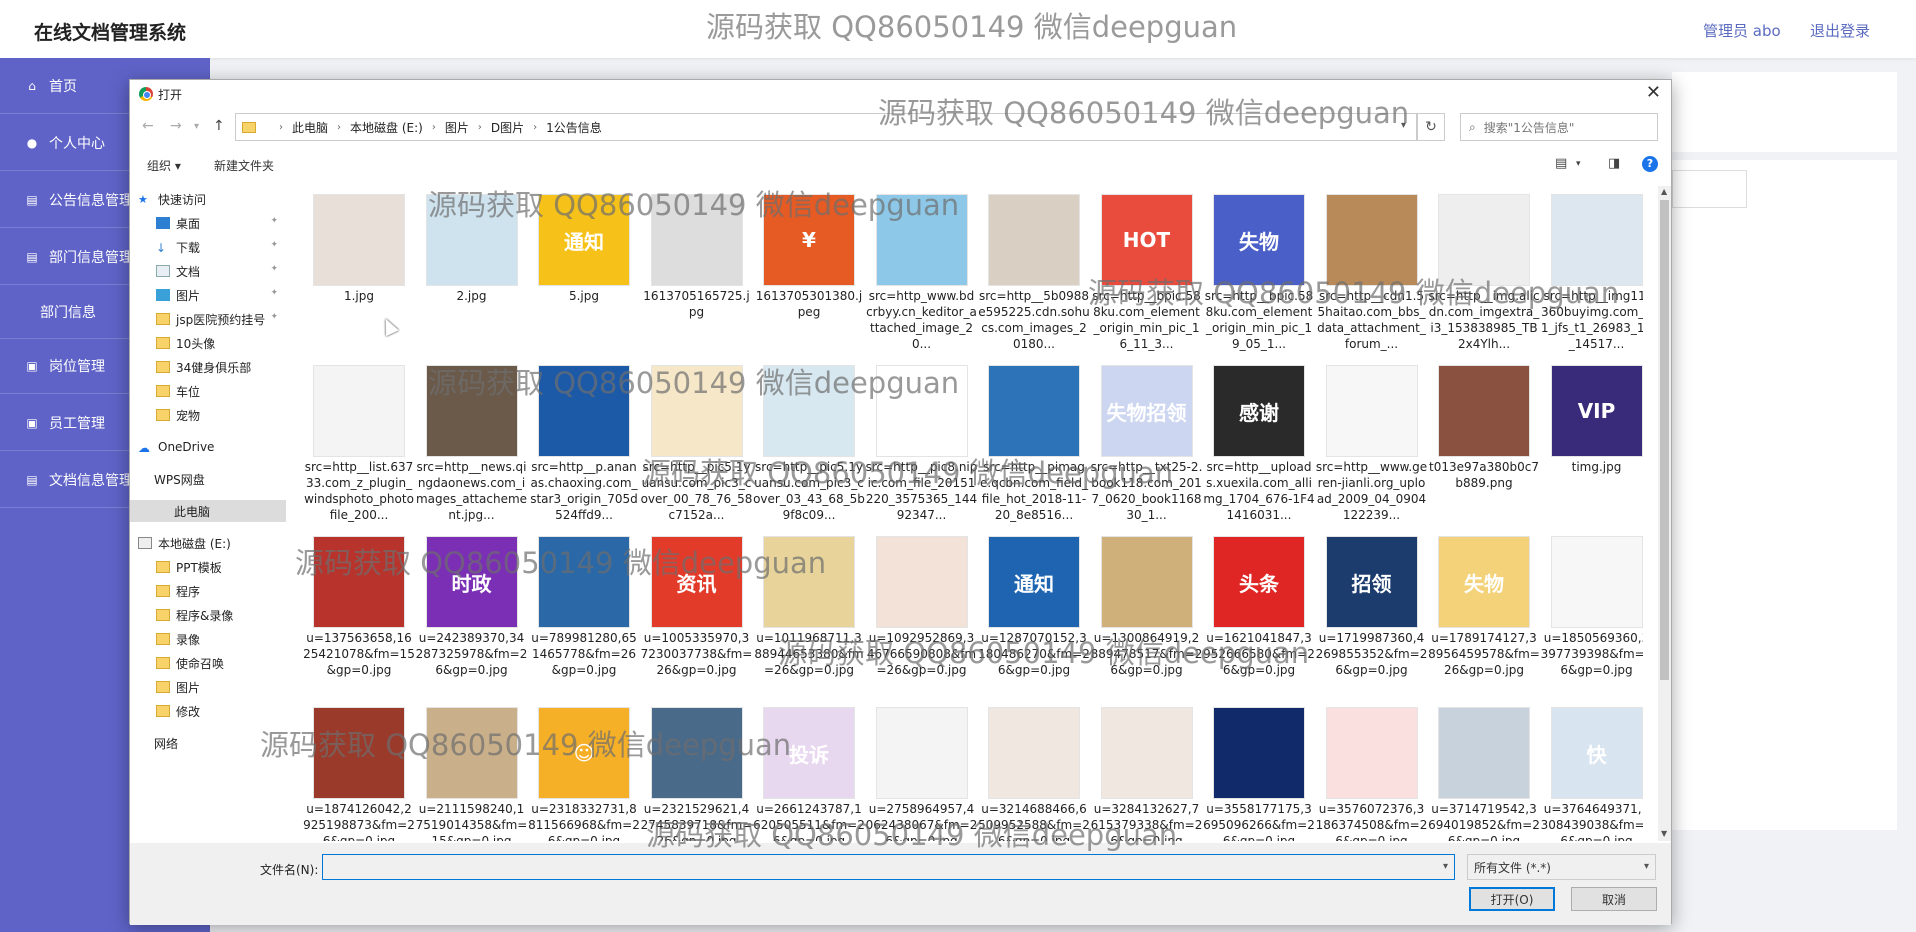 The height and width of the screenshot is (932, 1916). I want to click on thumbnail-text: VIP, so click(1596, 411).